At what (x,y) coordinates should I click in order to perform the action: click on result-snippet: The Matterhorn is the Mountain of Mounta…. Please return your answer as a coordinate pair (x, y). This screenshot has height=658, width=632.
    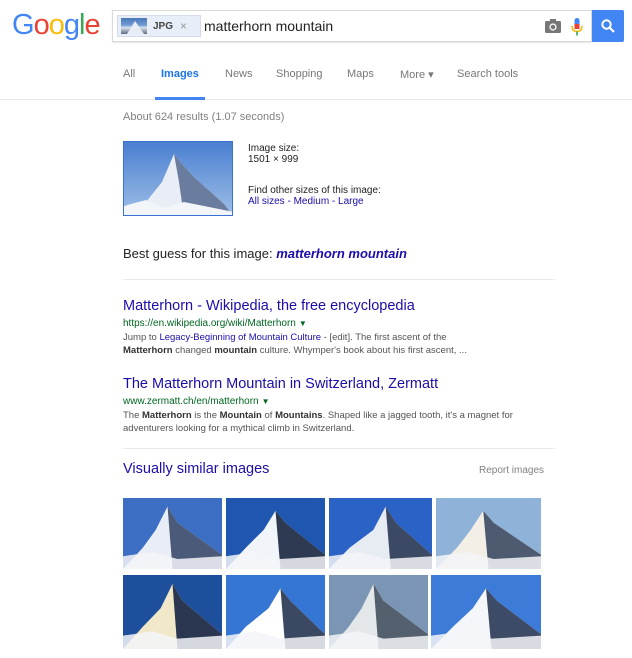
    Looking at the image, I should click on (333, 422).